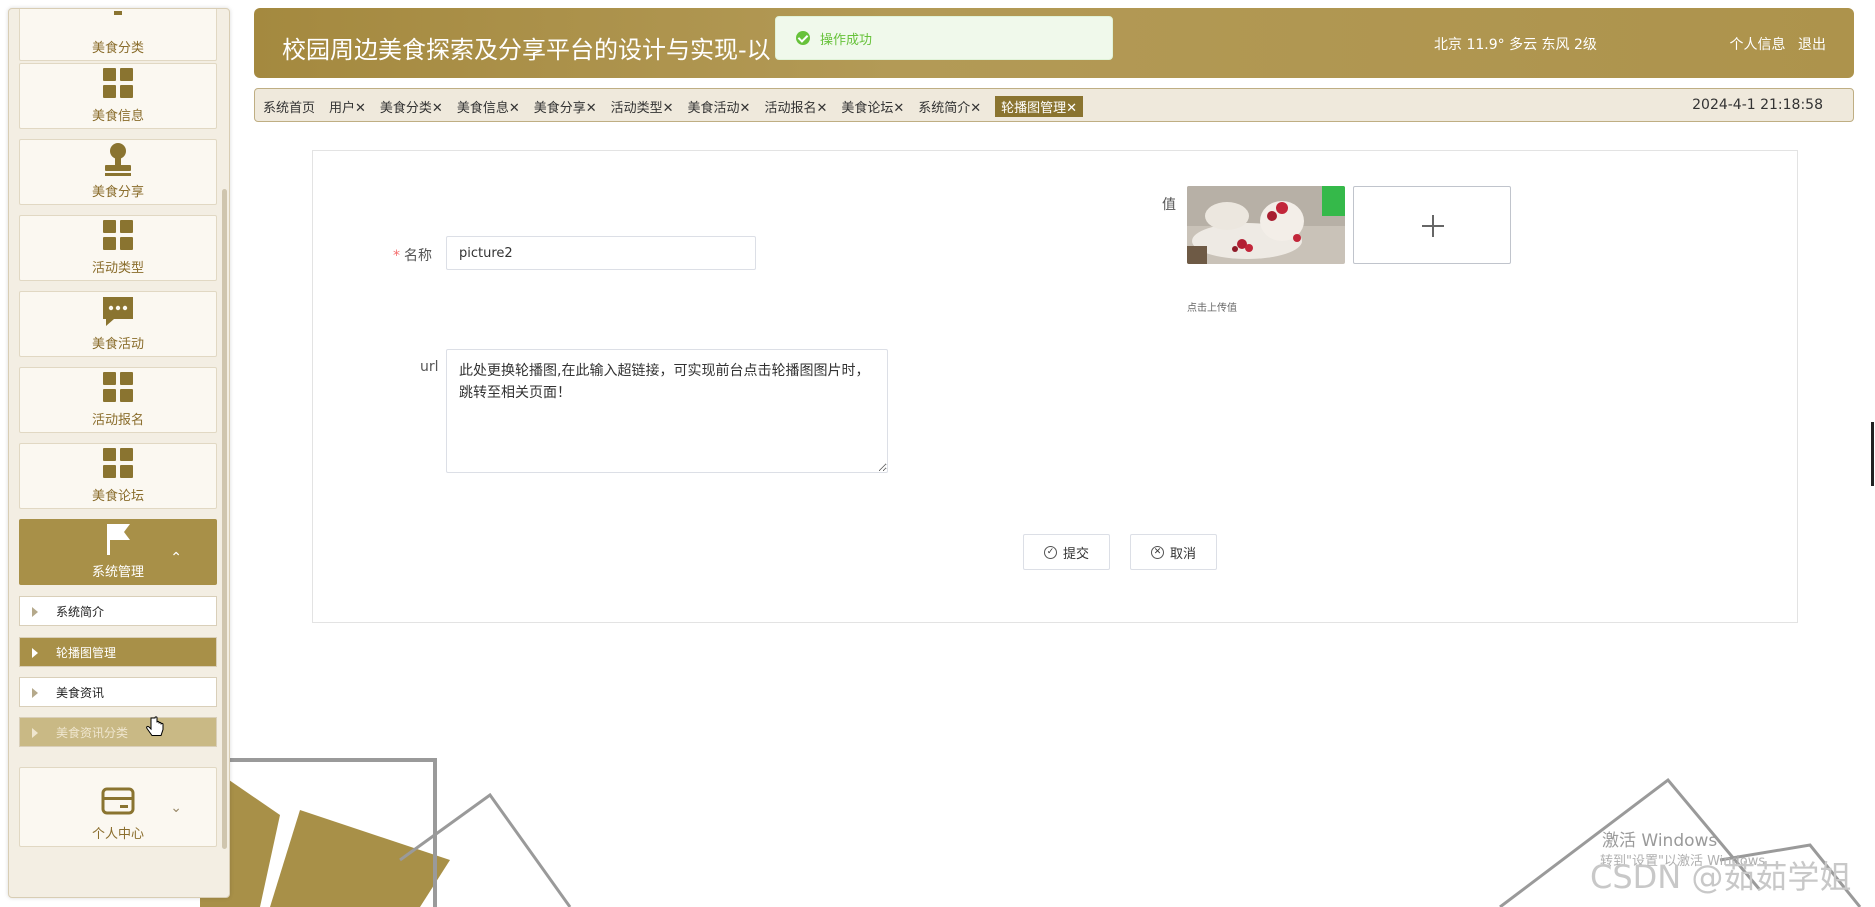 Image resolution: width=1875 pixels, height=907 pixels. I want to click on sidebar-scrollbar, so click(224, 519).